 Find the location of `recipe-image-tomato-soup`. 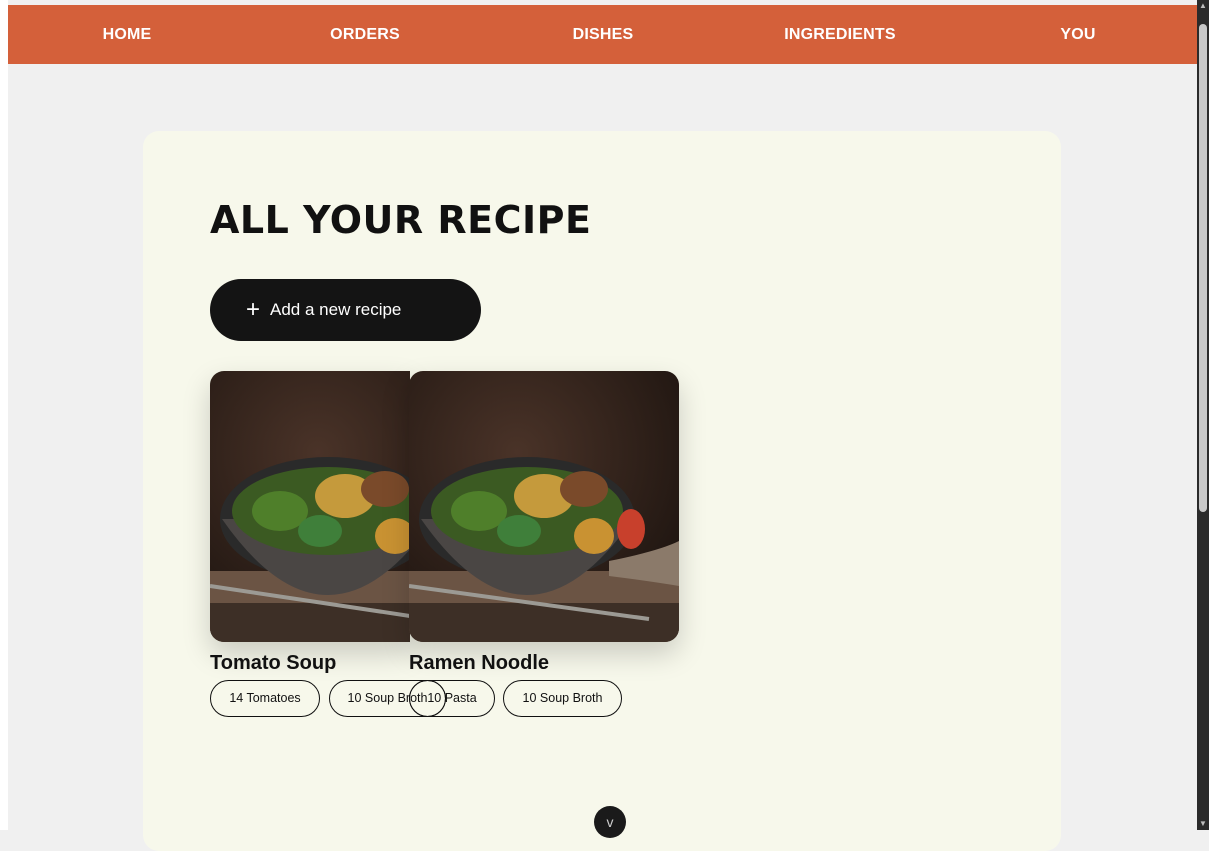

recipe-image-tomato-soup is located at coordinates (310, 506).